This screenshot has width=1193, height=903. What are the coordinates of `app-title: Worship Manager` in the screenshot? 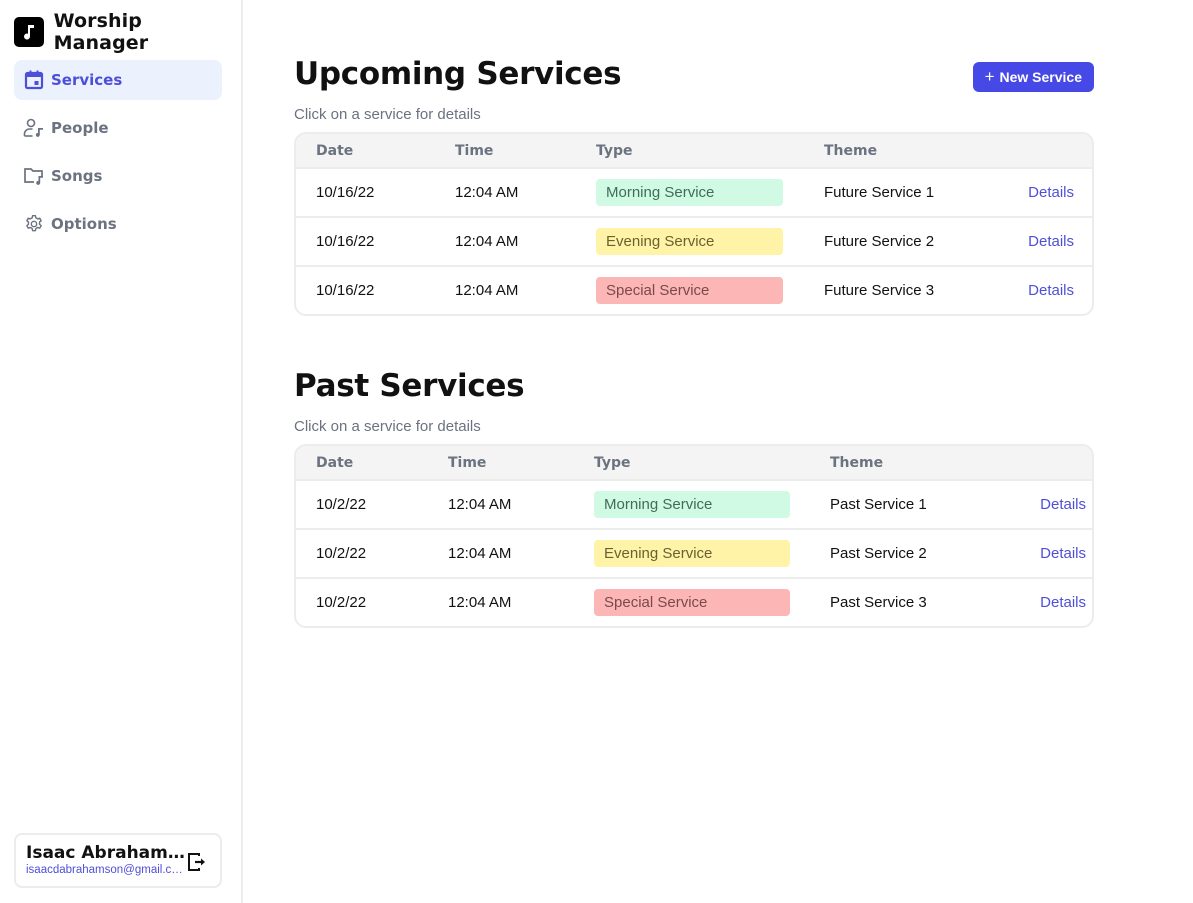 It's located at (101, 32).